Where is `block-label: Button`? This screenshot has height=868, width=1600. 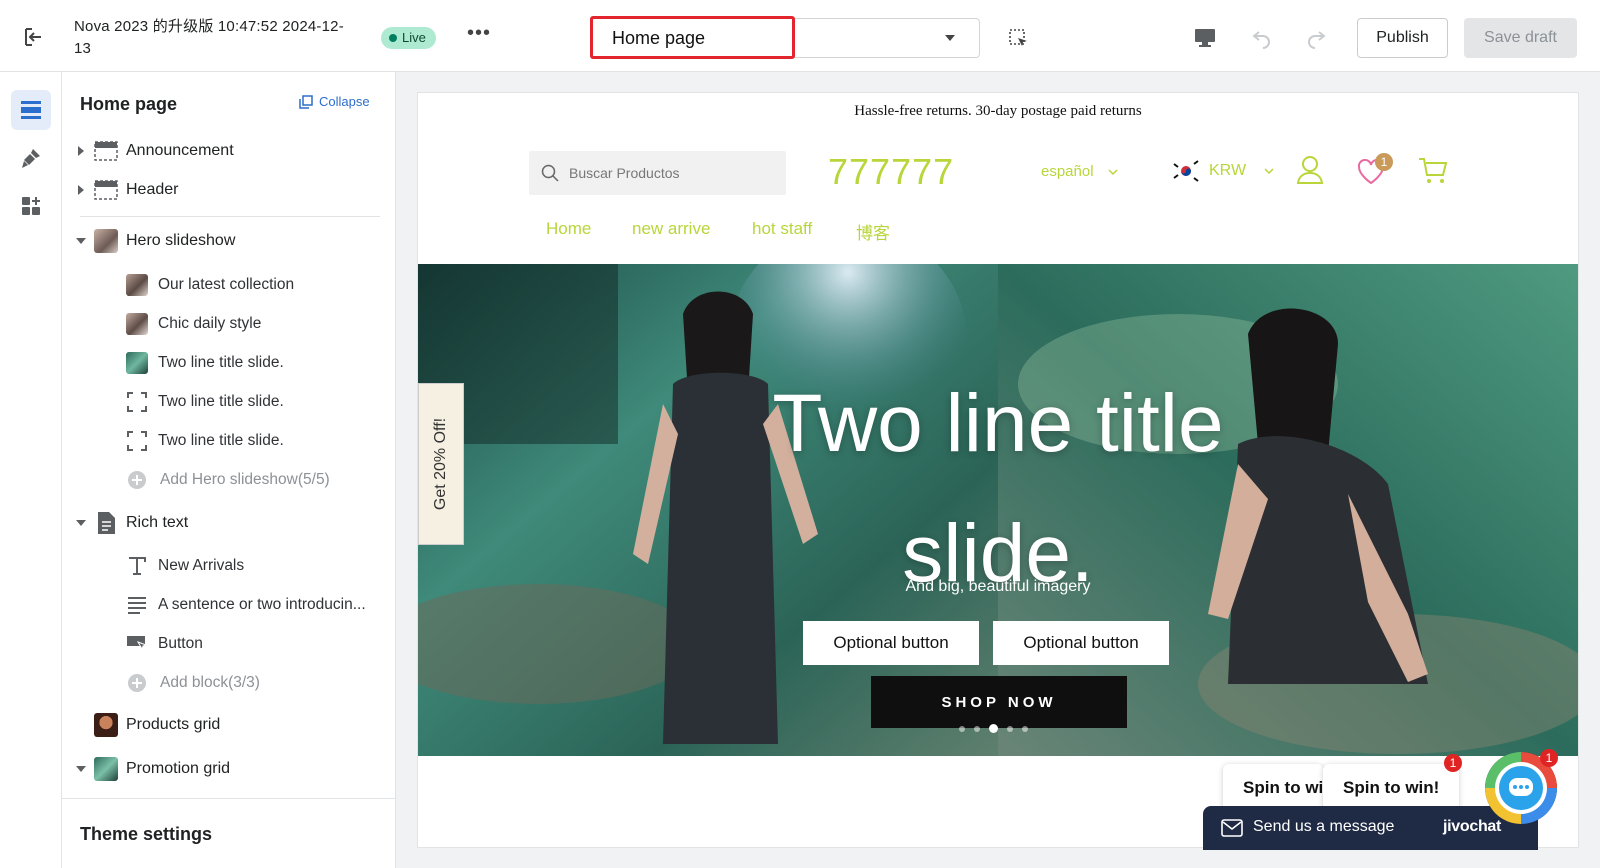
block-label: Button is located at coordinates (180, 643).